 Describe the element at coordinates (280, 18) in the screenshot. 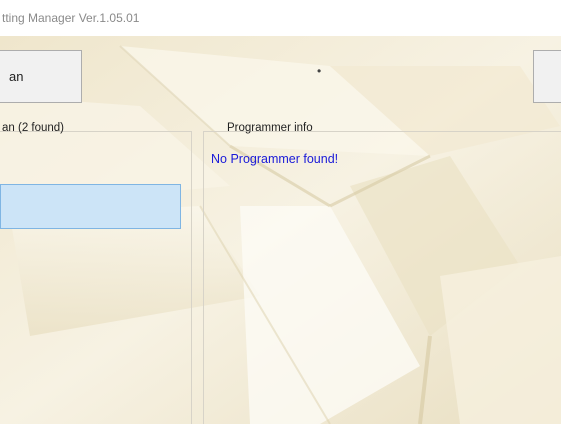

I see `title-bar: tting Manager Ver.1.05.01` at that location.